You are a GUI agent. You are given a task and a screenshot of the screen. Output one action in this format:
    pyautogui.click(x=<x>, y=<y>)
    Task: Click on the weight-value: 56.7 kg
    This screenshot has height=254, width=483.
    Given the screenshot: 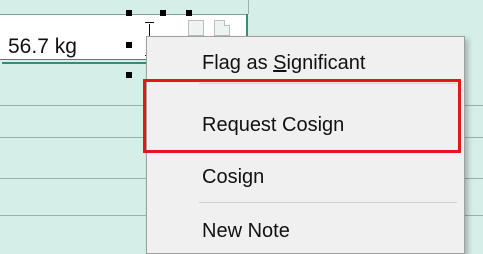 What is the action you would take?
    pyautogui.click(x=42, y=46)
    